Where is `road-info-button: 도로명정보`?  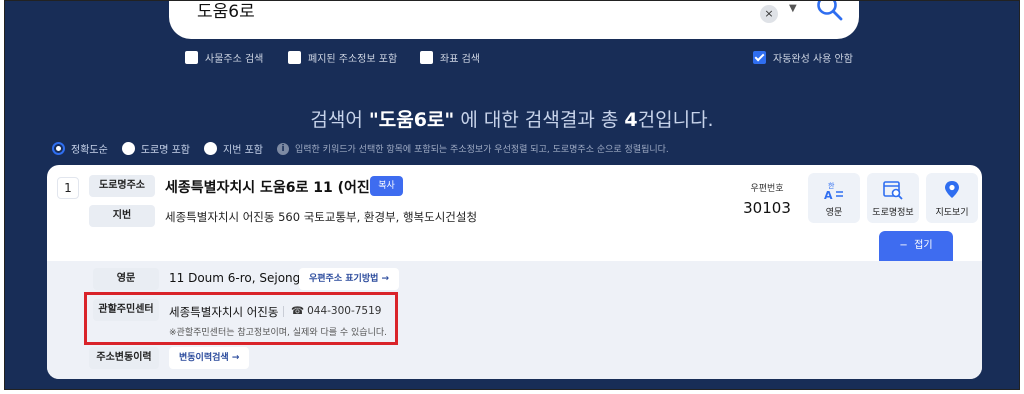 road-info-button: 도로명정보 is located at coordinates (893, 198).